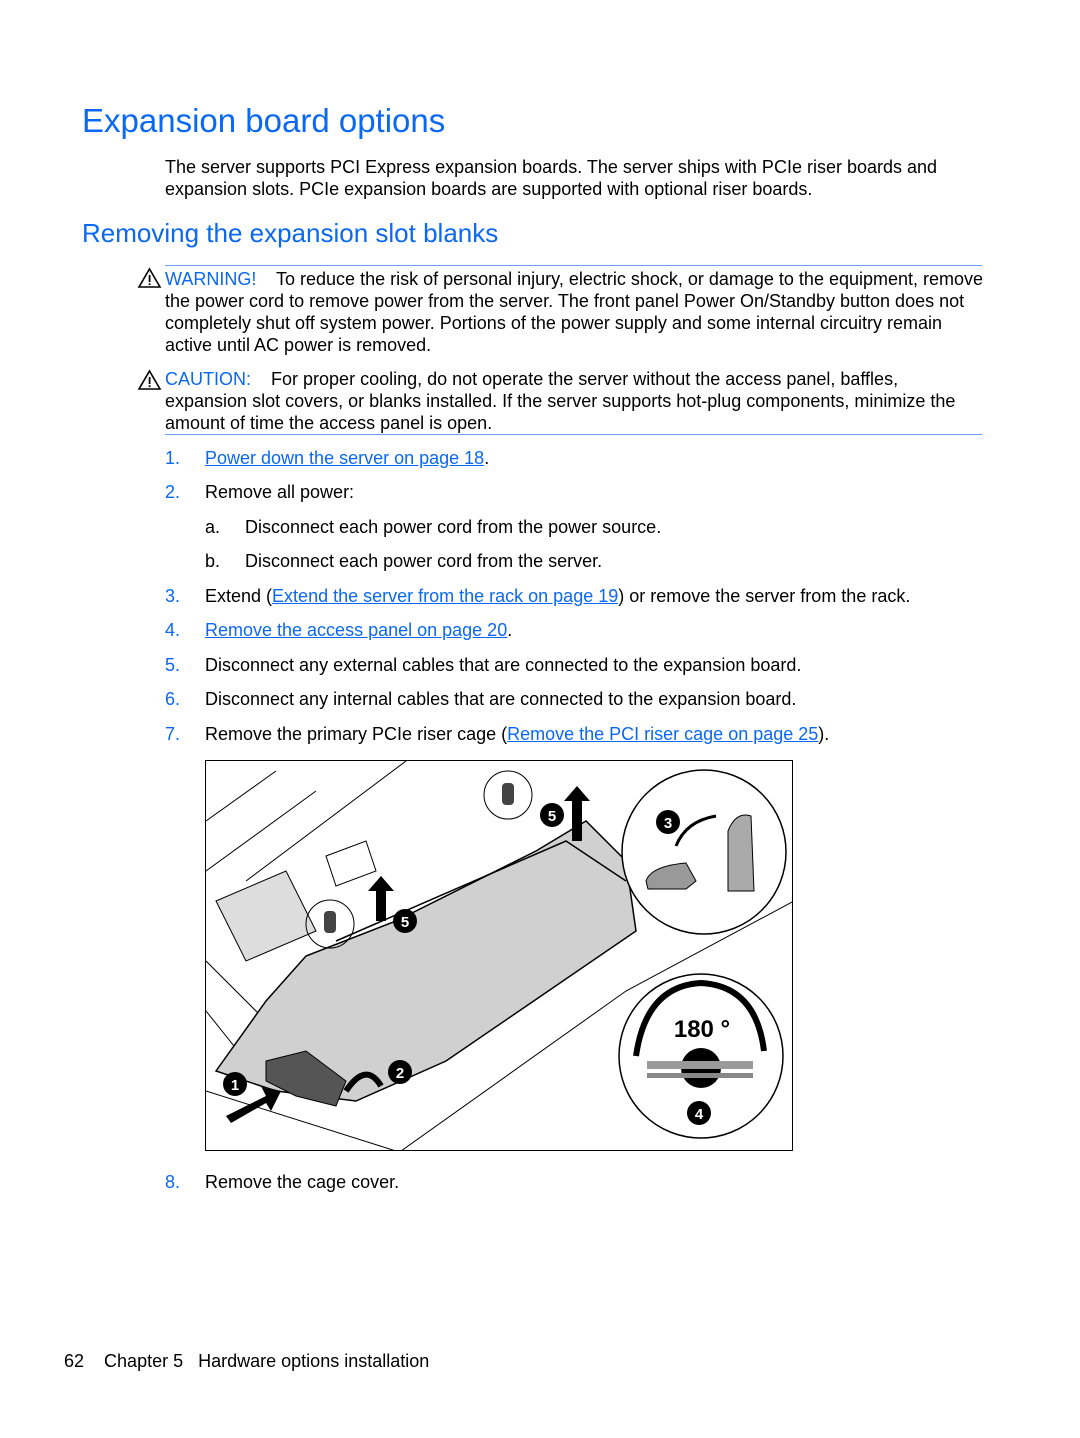  I want to click on page-number: 62, so click(74, 1361).